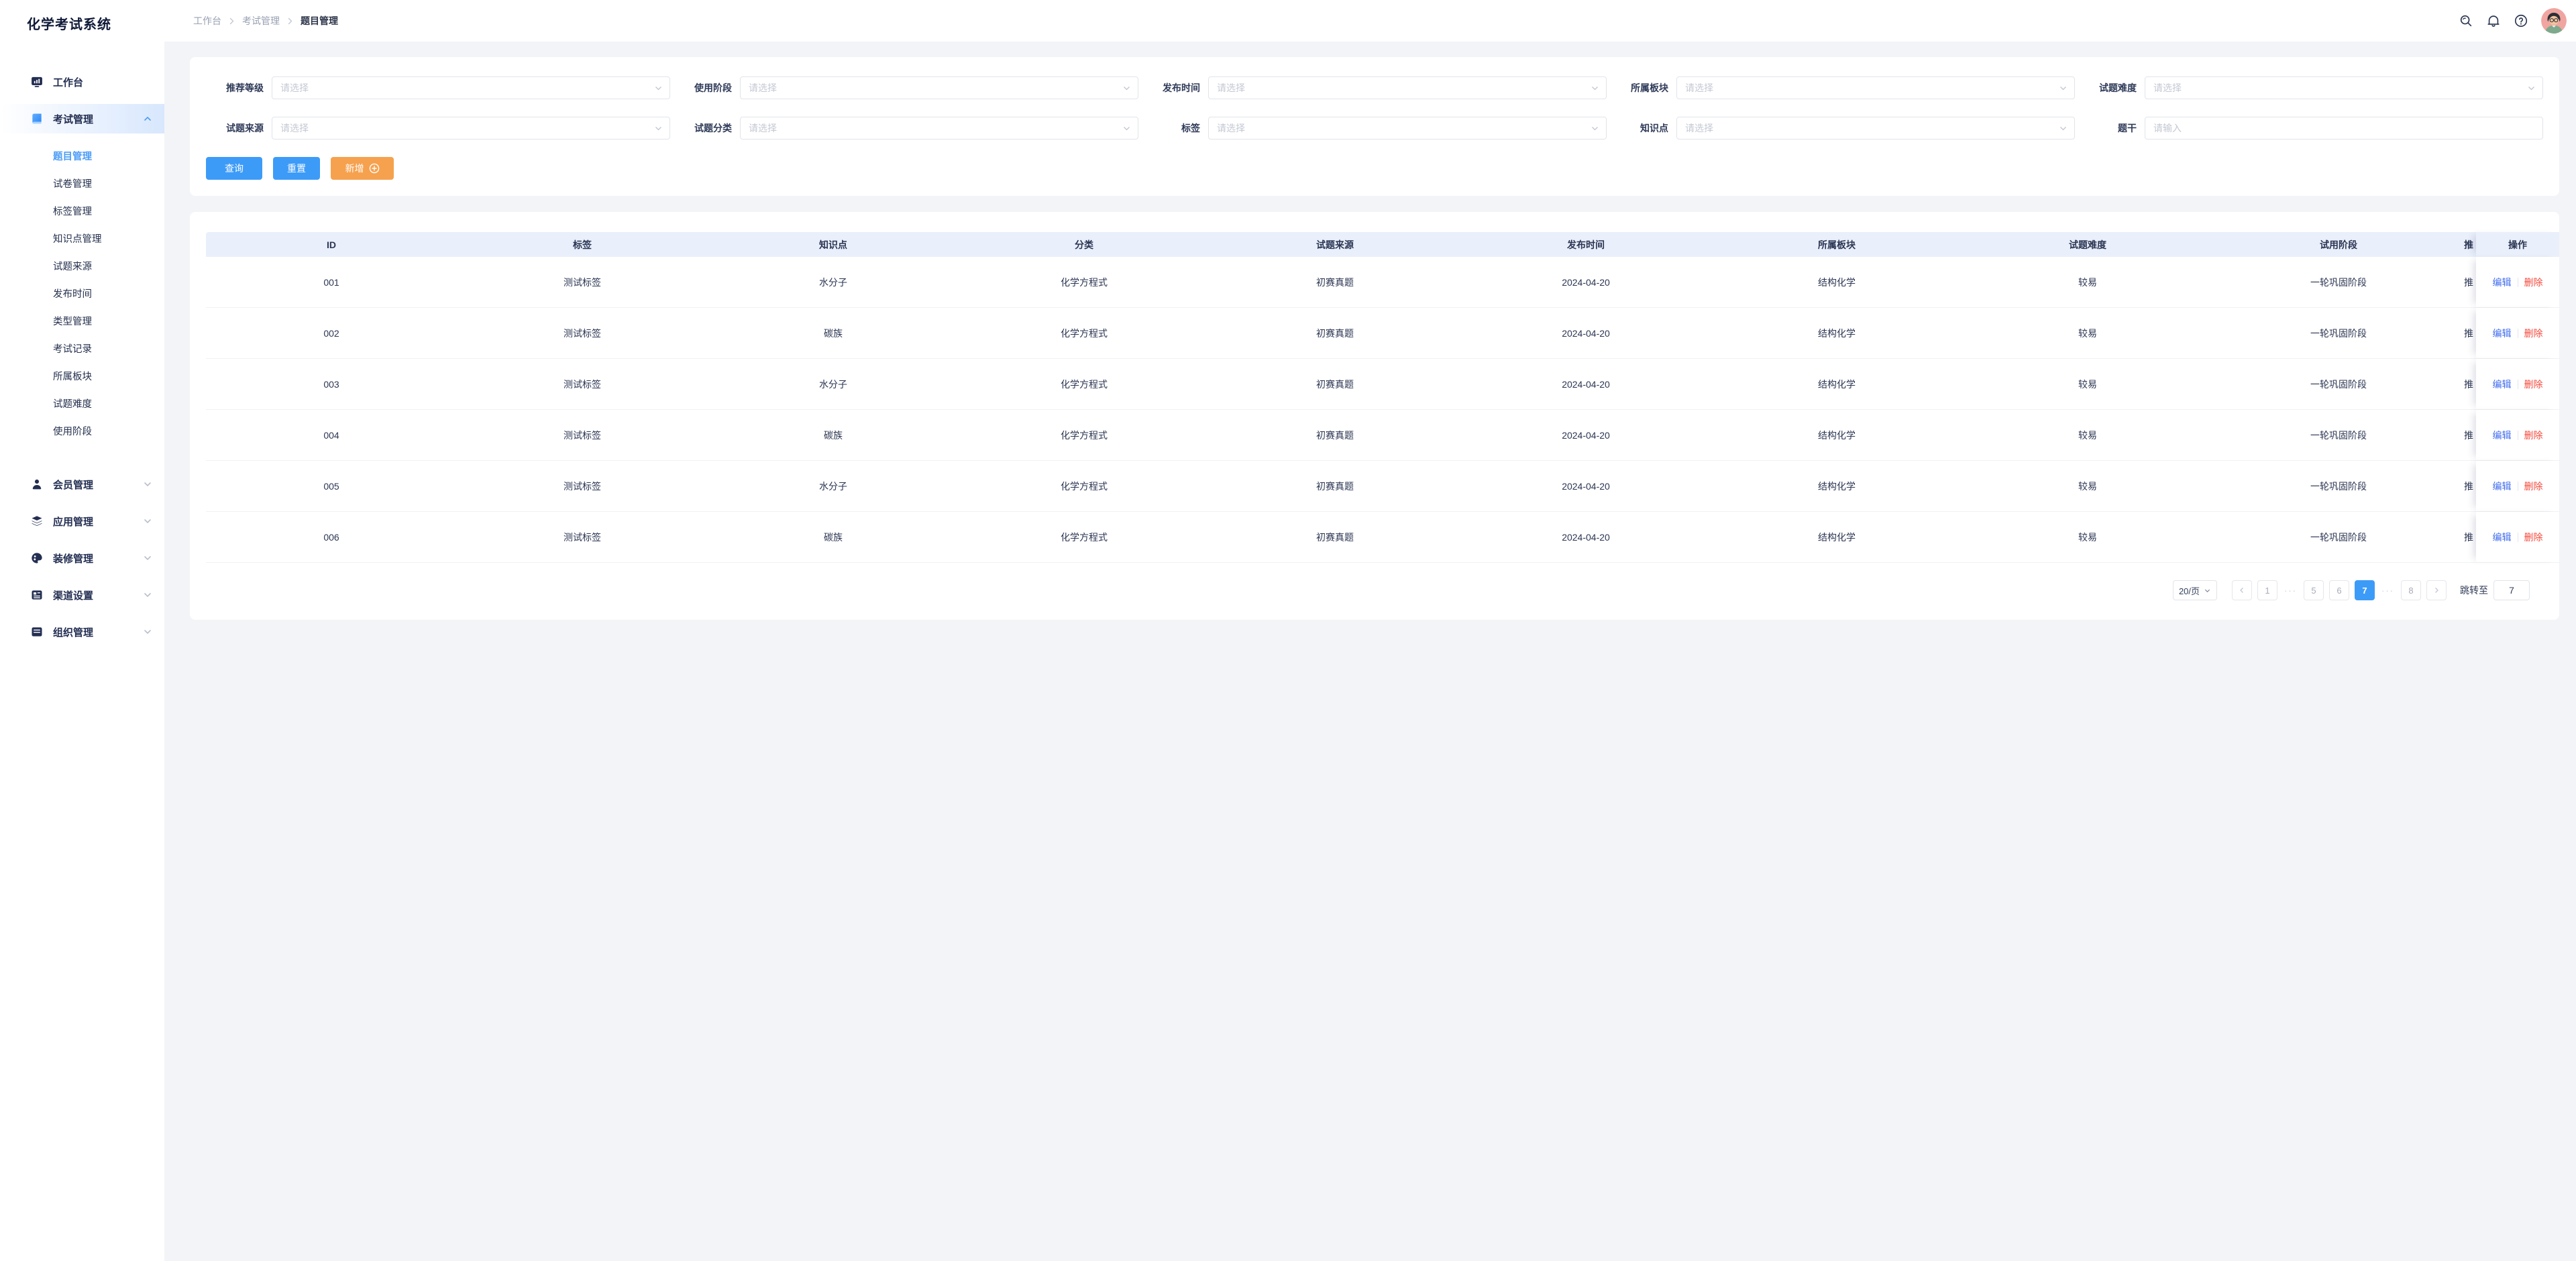  Describe the element at coordinates (2365, 590) in the screenshot. I see `page-button-7-active: 7` at that location.